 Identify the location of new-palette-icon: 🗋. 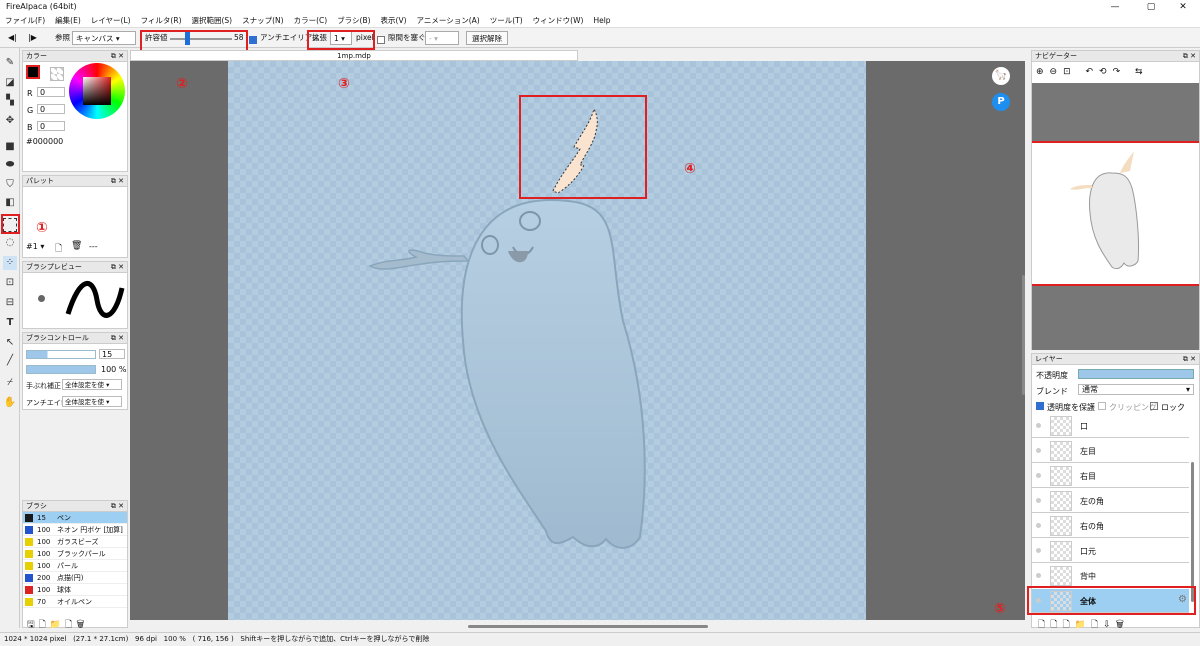
(58, 249).